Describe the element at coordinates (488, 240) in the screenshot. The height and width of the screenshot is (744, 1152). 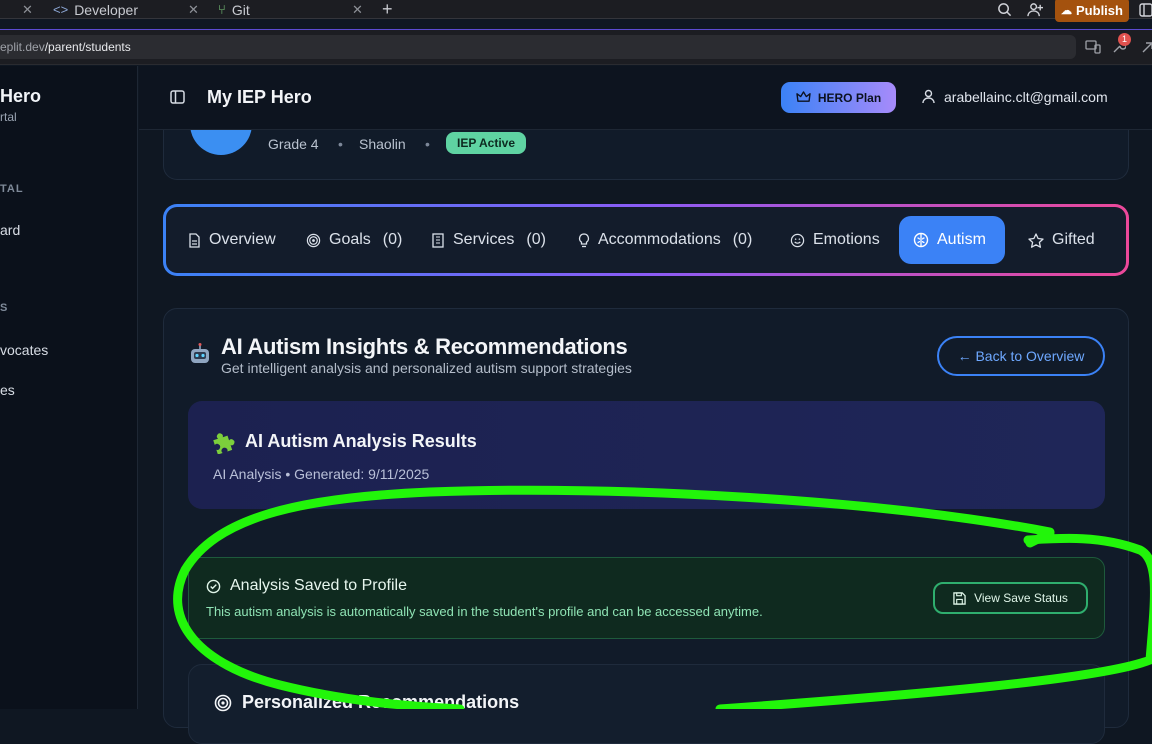
I see `tab-services: Services (0)` at that location.